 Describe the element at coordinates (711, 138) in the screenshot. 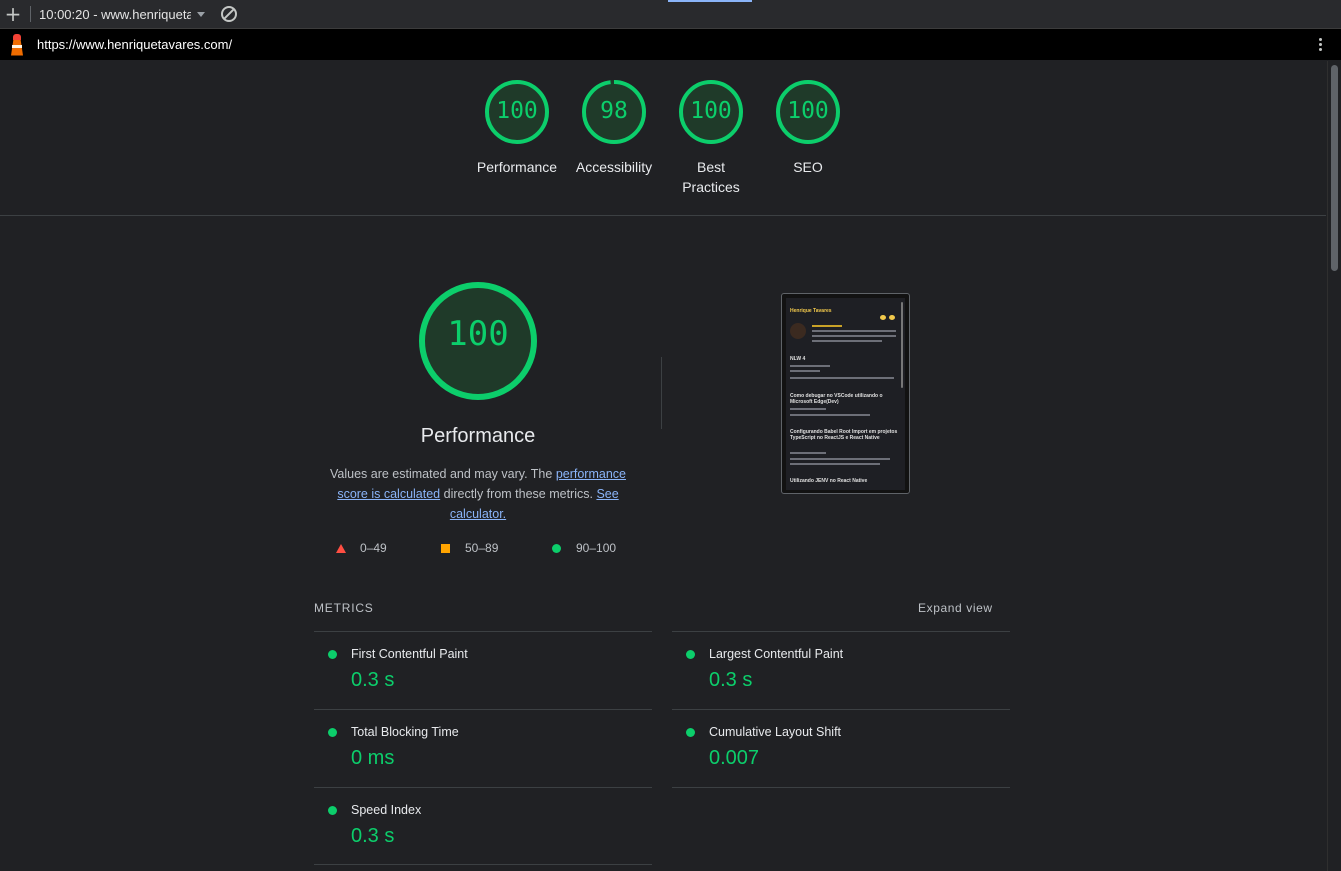

I see `gauge-best-practices: 100 Best Practices` at that location.